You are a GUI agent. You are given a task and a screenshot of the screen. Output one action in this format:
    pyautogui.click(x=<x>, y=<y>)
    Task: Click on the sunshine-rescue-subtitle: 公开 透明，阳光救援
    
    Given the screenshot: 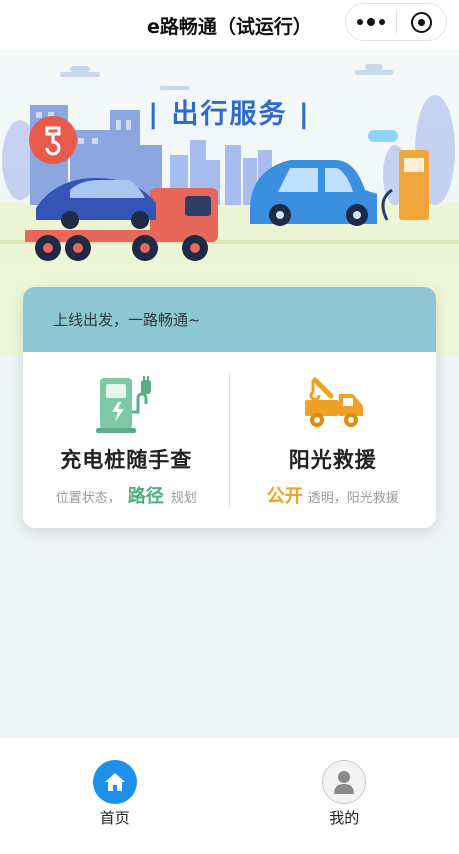 What is the action you would take?
    pyautogui.click(x=332, y=496)
    